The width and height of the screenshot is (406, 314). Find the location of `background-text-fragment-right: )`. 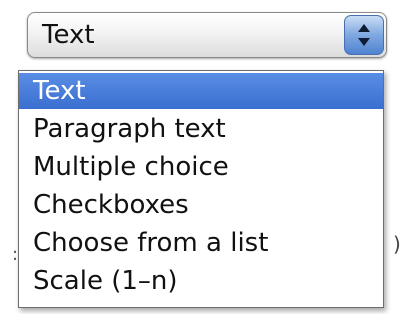

background-text-fragment-right: ) is located at coordinates (397, 244).